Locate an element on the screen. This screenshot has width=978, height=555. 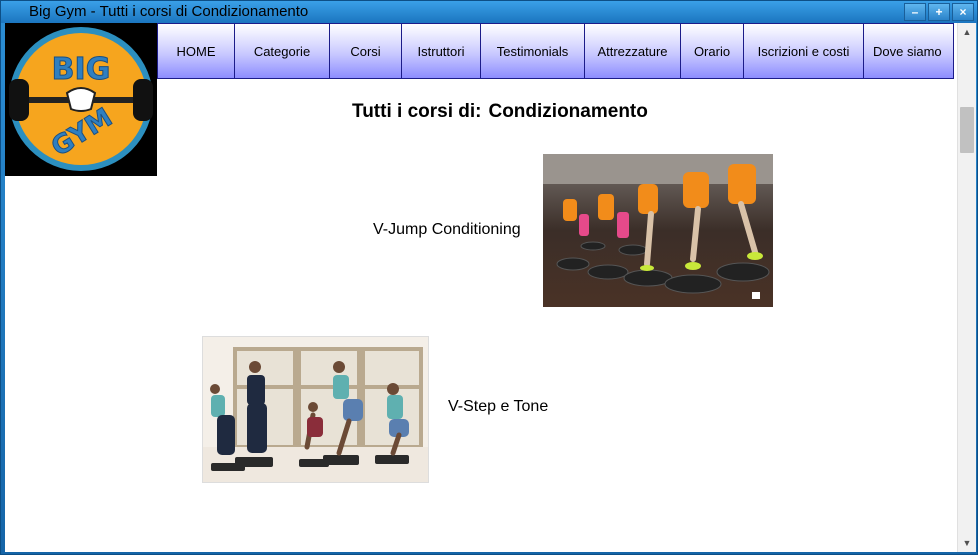
nav-testimonials: Testimonials is located at coordinates (532, 51).